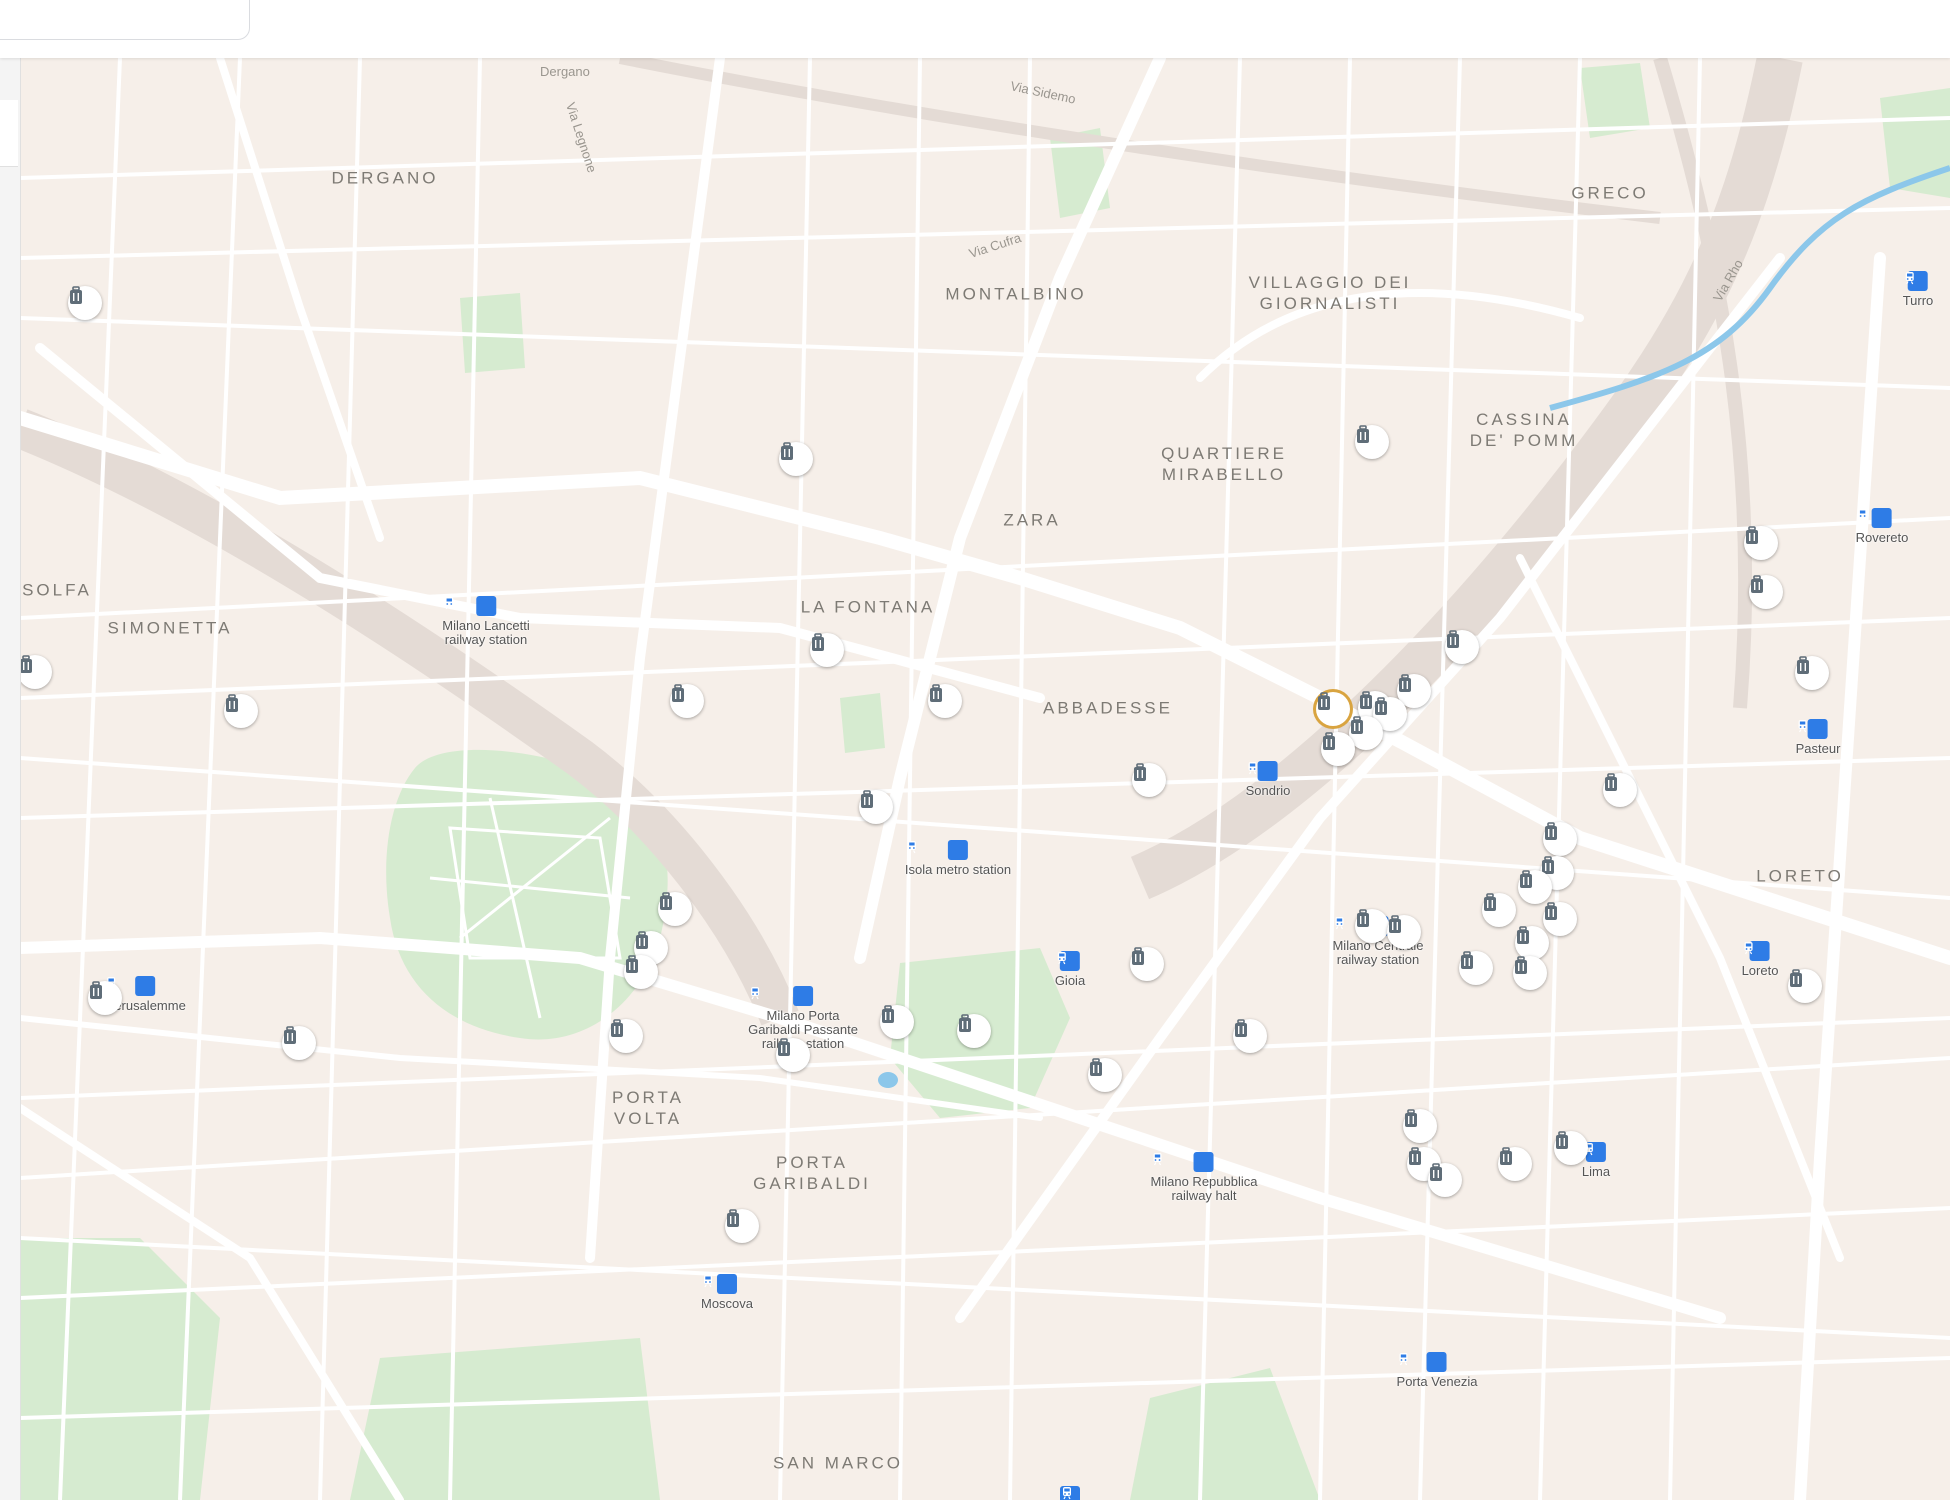  What do you see at coordinates (888, 1080) in the screenshot?
I see `pond` at bounding box center [888, 1080].